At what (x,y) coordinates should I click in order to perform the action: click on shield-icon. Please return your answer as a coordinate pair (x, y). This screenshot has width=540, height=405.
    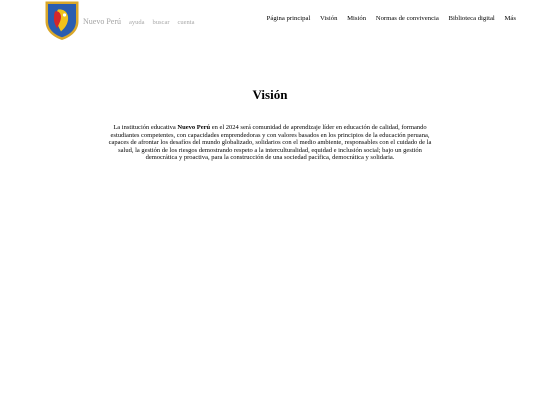
    Looking at the image, I should click on (62, 20).